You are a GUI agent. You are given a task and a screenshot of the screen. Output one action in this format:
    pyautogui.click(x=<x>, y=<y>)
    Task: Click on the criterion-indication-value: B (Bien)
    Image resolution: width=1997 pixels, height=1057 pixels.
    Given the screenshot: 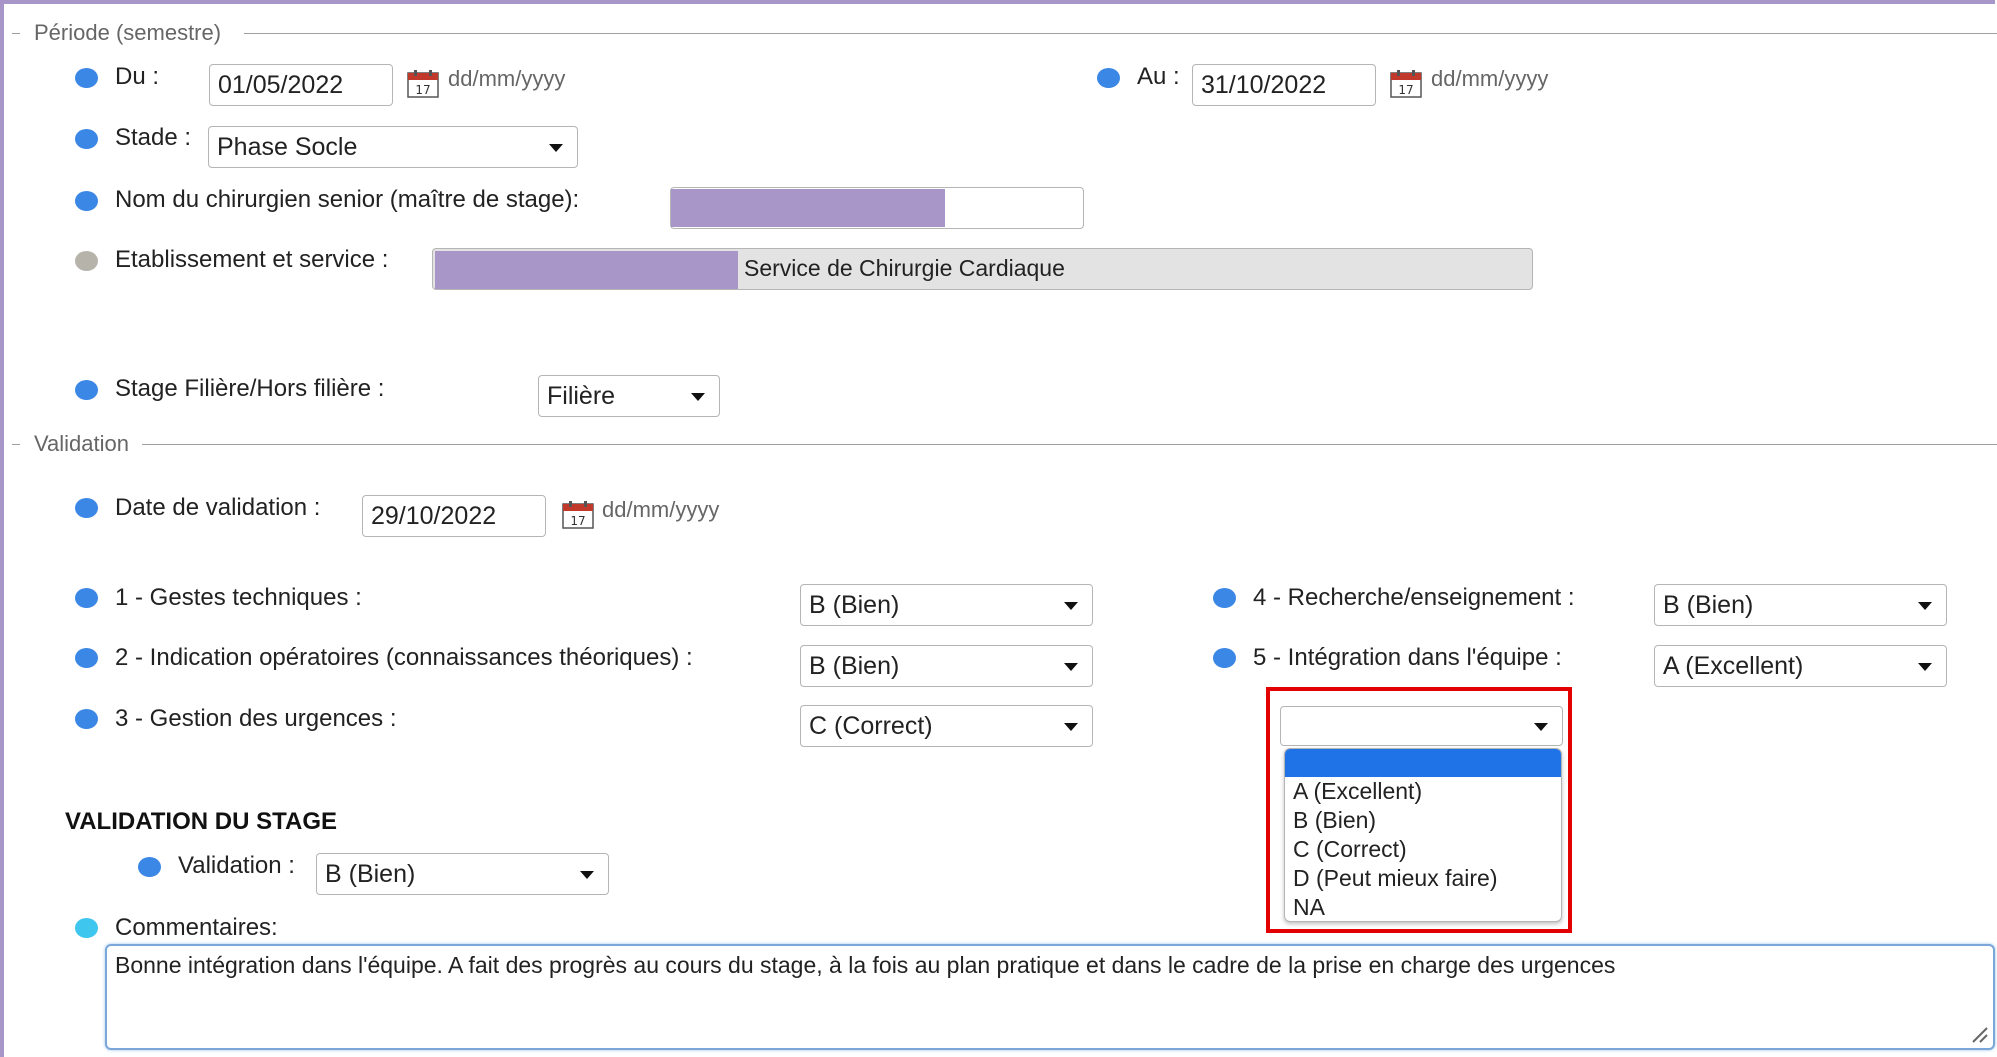 What is the action you would take?
    pyautogui.click(x=854, y=666)
    